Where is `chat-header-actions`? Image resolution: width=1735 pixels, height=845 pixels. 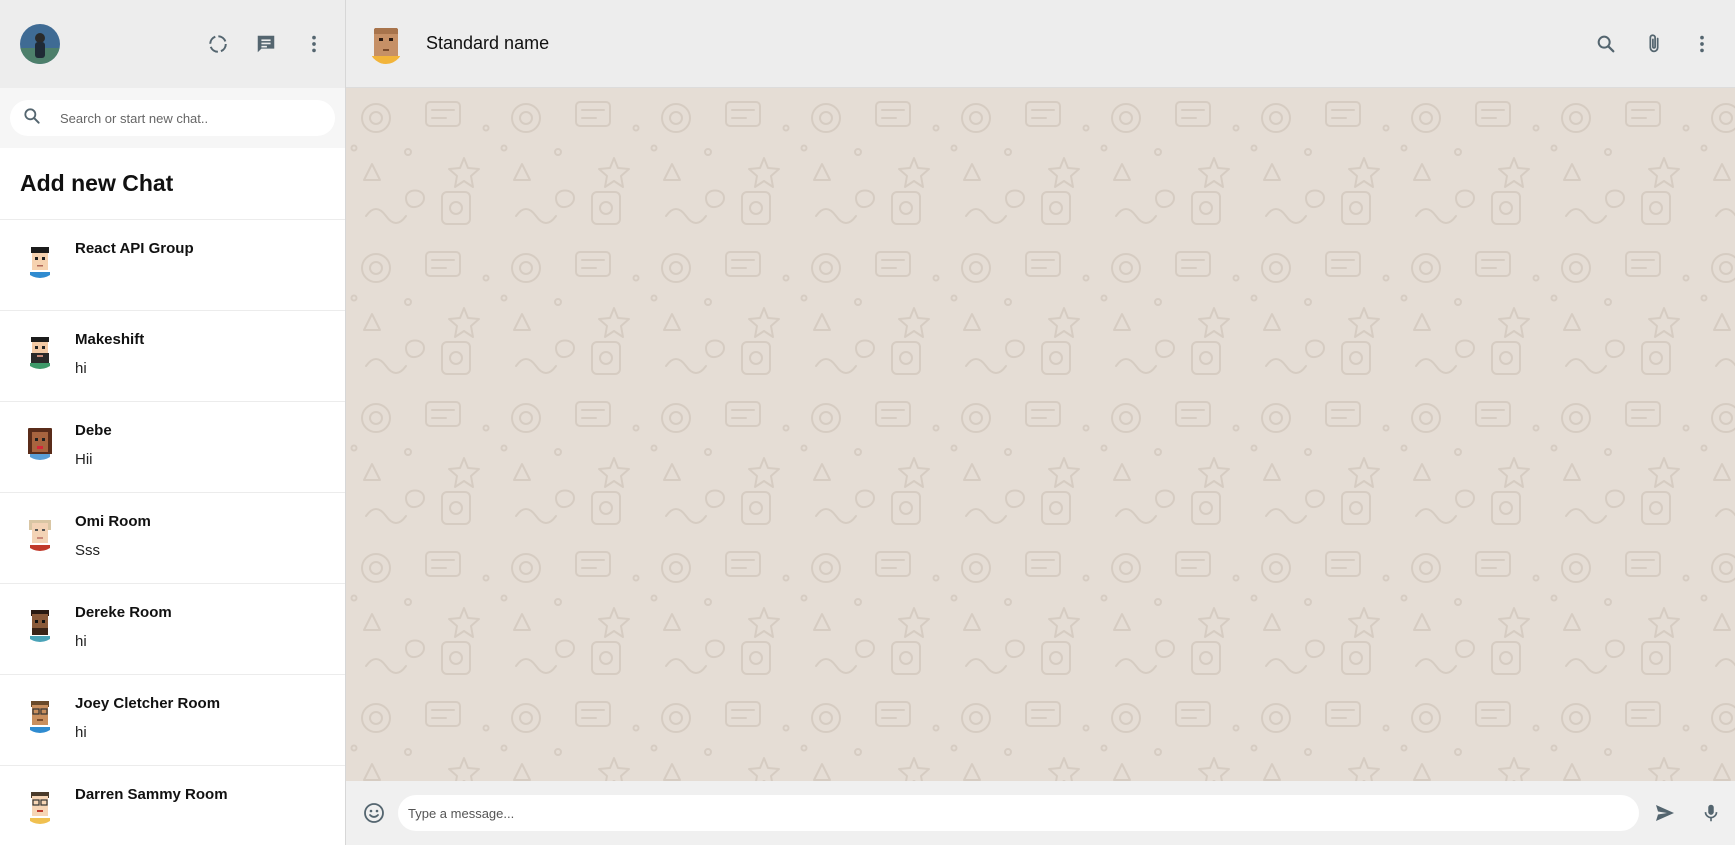
chat-header-actions is located at coordinates (1654, 44).